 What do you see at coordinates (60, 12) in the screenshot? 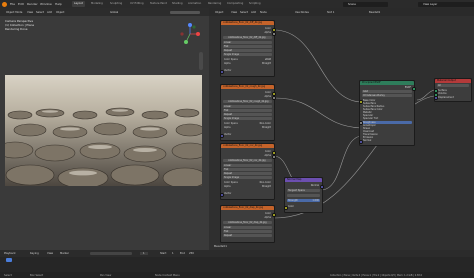
I see `viewport-menu-object: Object` at bounding box center [60, 12].